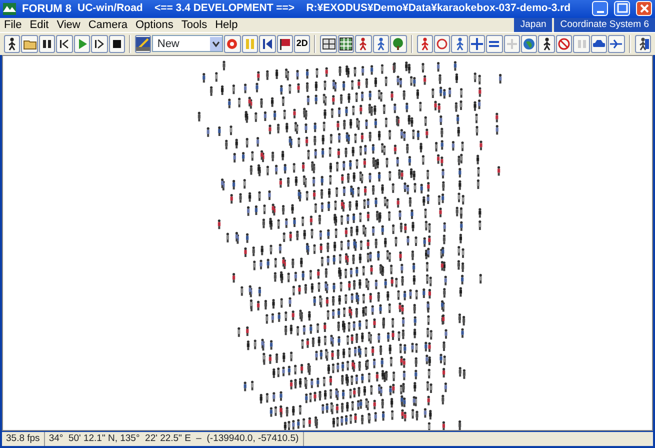  What do you see at coordinates (29, 43) in the screenshot?
I see `open-folder-icon` at bounding box center [29, 43].